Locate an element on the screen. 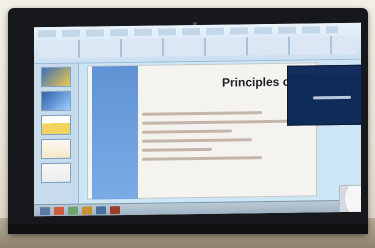 Image resolution: width=375 pixels, height=248 pixels. slide-accent-stripe is located at coordinates (115, 132).